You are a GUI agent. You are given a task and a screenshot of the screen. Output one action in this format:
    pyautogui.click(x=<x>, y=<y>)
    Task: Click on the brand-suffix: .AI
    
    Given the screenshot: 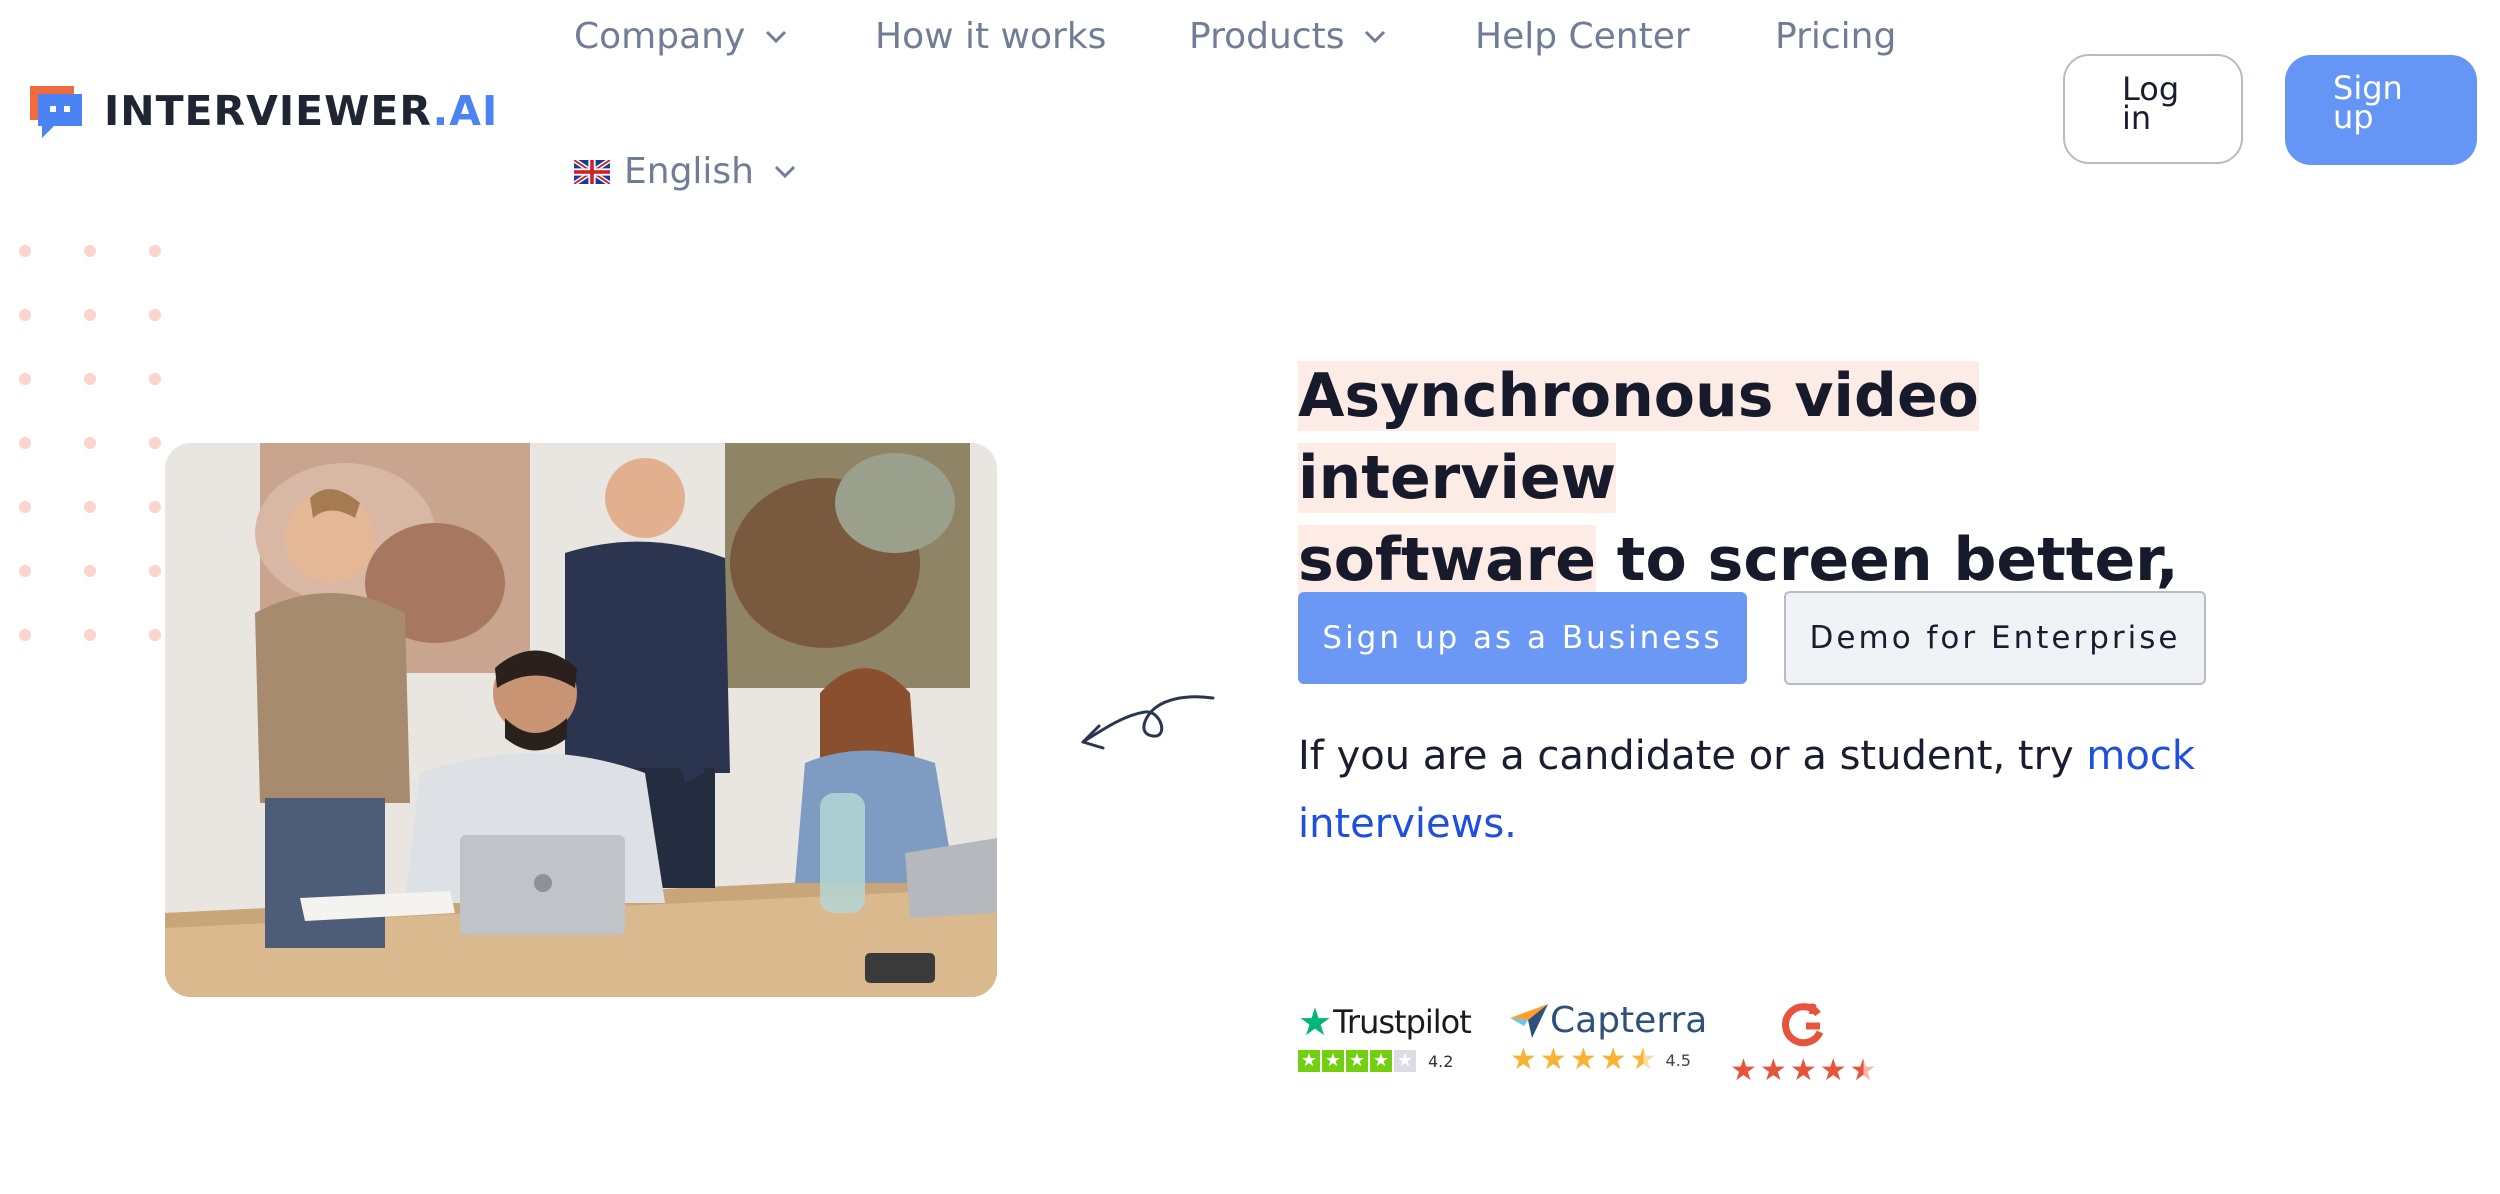 What is the action you would take?
    pyautogui.click(x=465, y=111)
    